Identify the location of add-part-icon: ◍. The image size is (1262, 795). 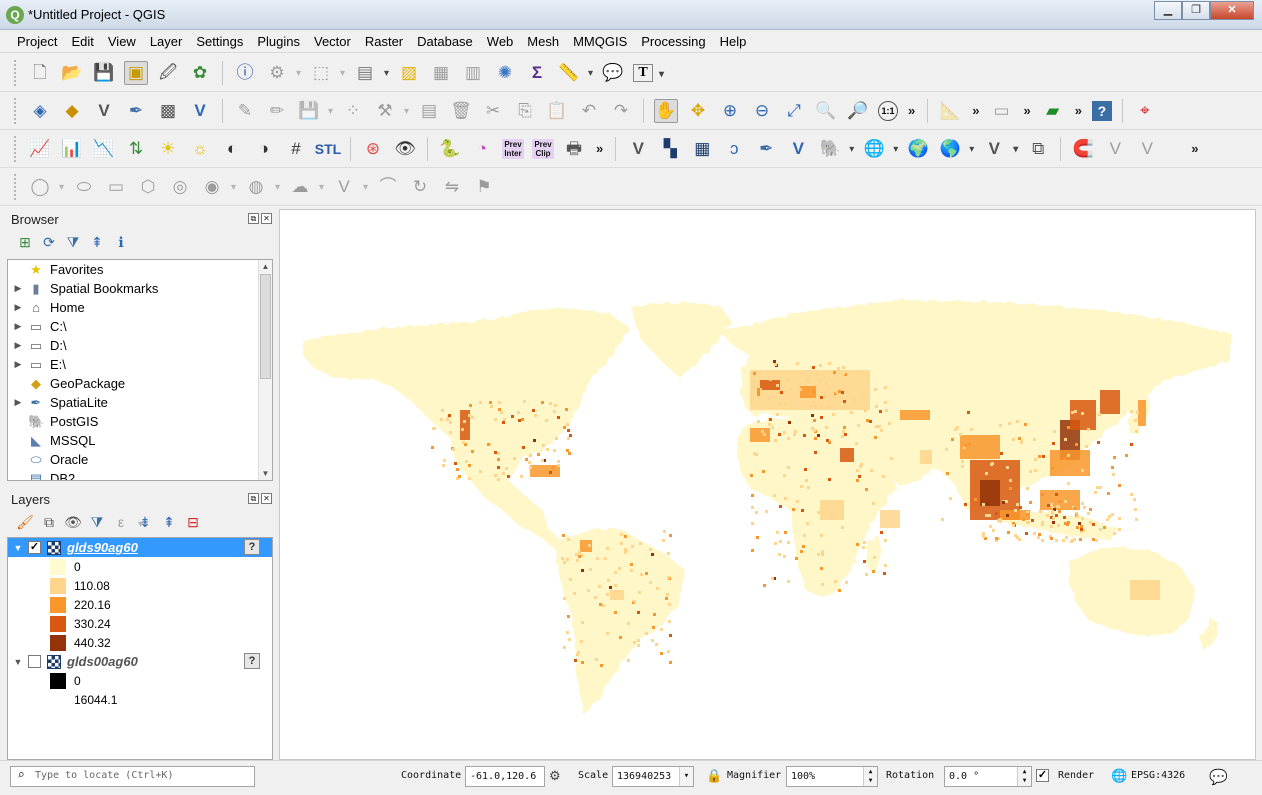
(262, 187).